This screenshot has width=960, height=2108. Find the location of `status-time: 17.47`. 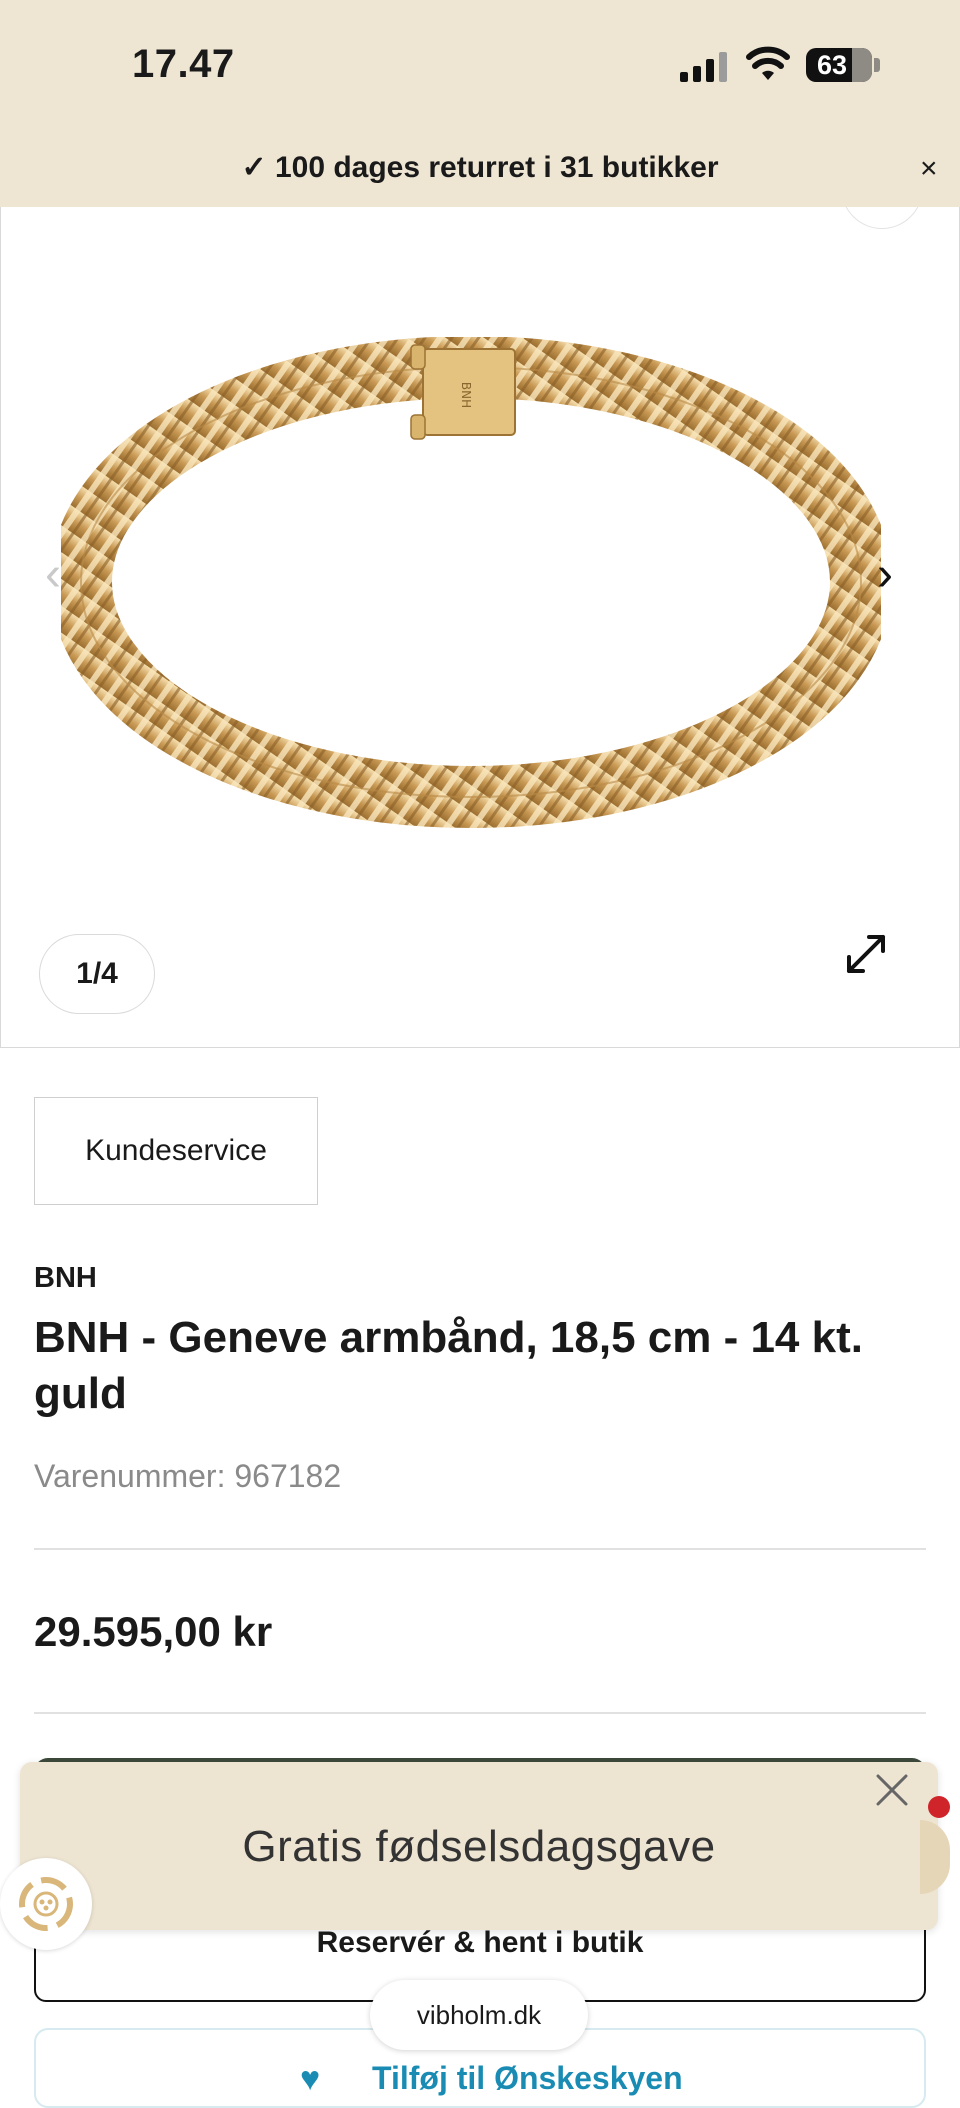

status-time: 17.47 is located at coordinates (183, 64).